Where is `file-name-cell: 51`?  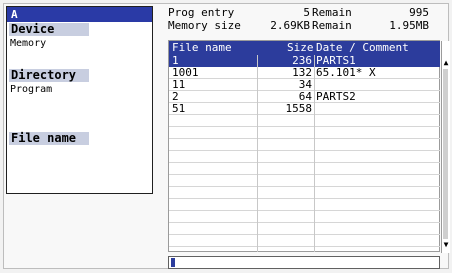 file-name-cell: 51 is located at coordinates (179, 108).